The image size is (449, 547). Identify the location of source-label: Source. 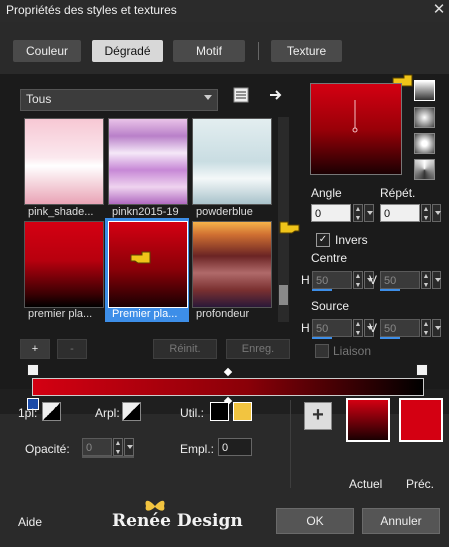
(330, 306).